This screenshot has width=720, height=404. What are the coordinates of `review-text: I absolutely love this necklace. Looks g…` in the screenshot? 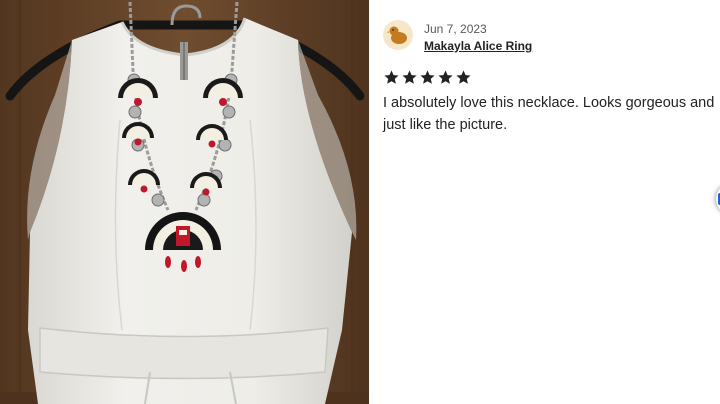 It's located at (549, 114).